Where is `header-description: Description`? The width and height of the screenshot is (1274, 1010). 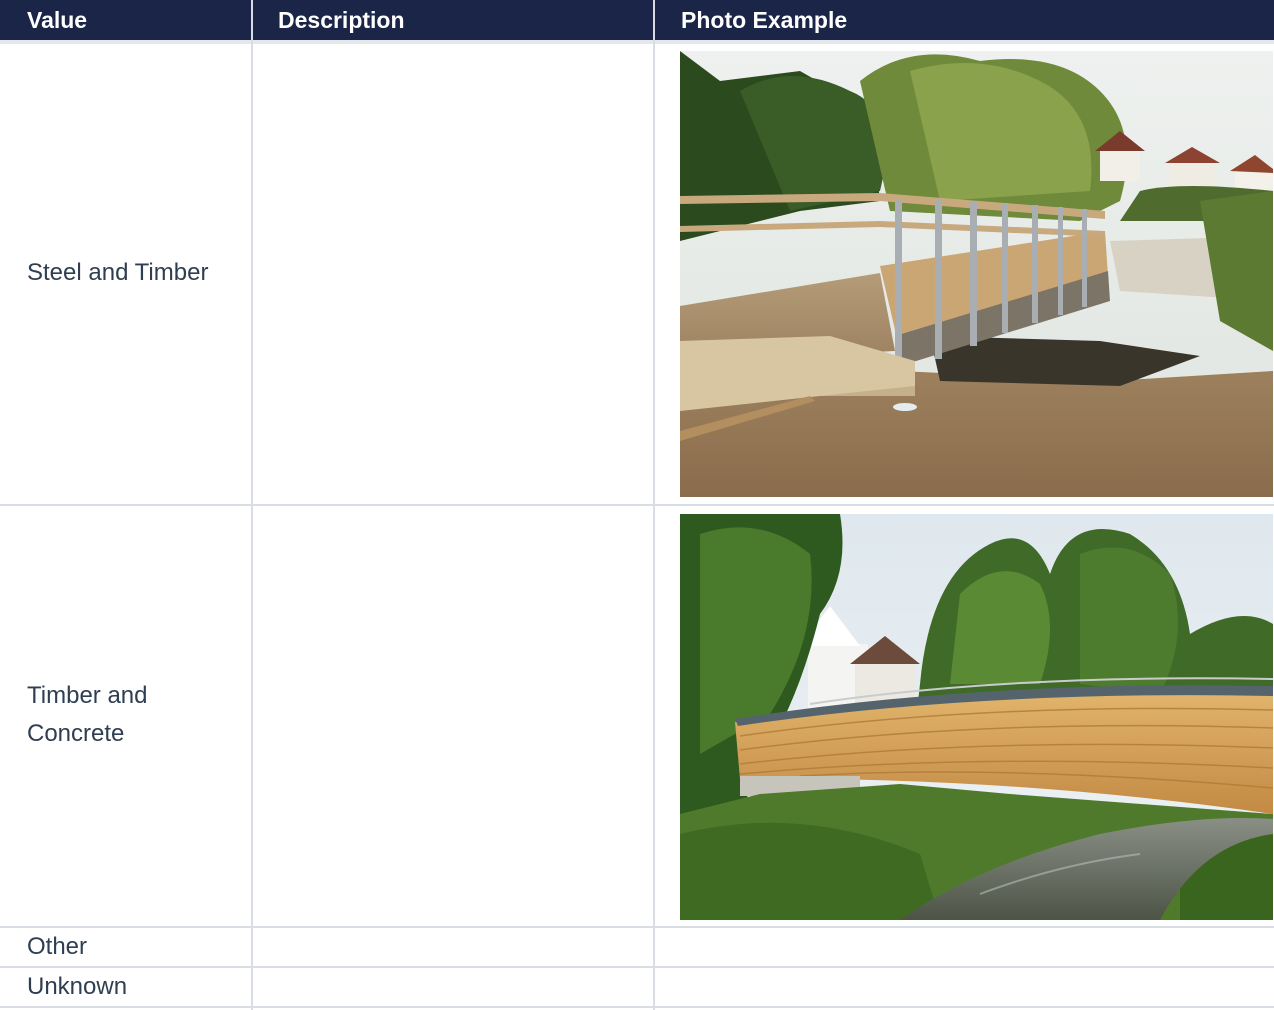 header-description: Description is located at coordinates (453, 20).